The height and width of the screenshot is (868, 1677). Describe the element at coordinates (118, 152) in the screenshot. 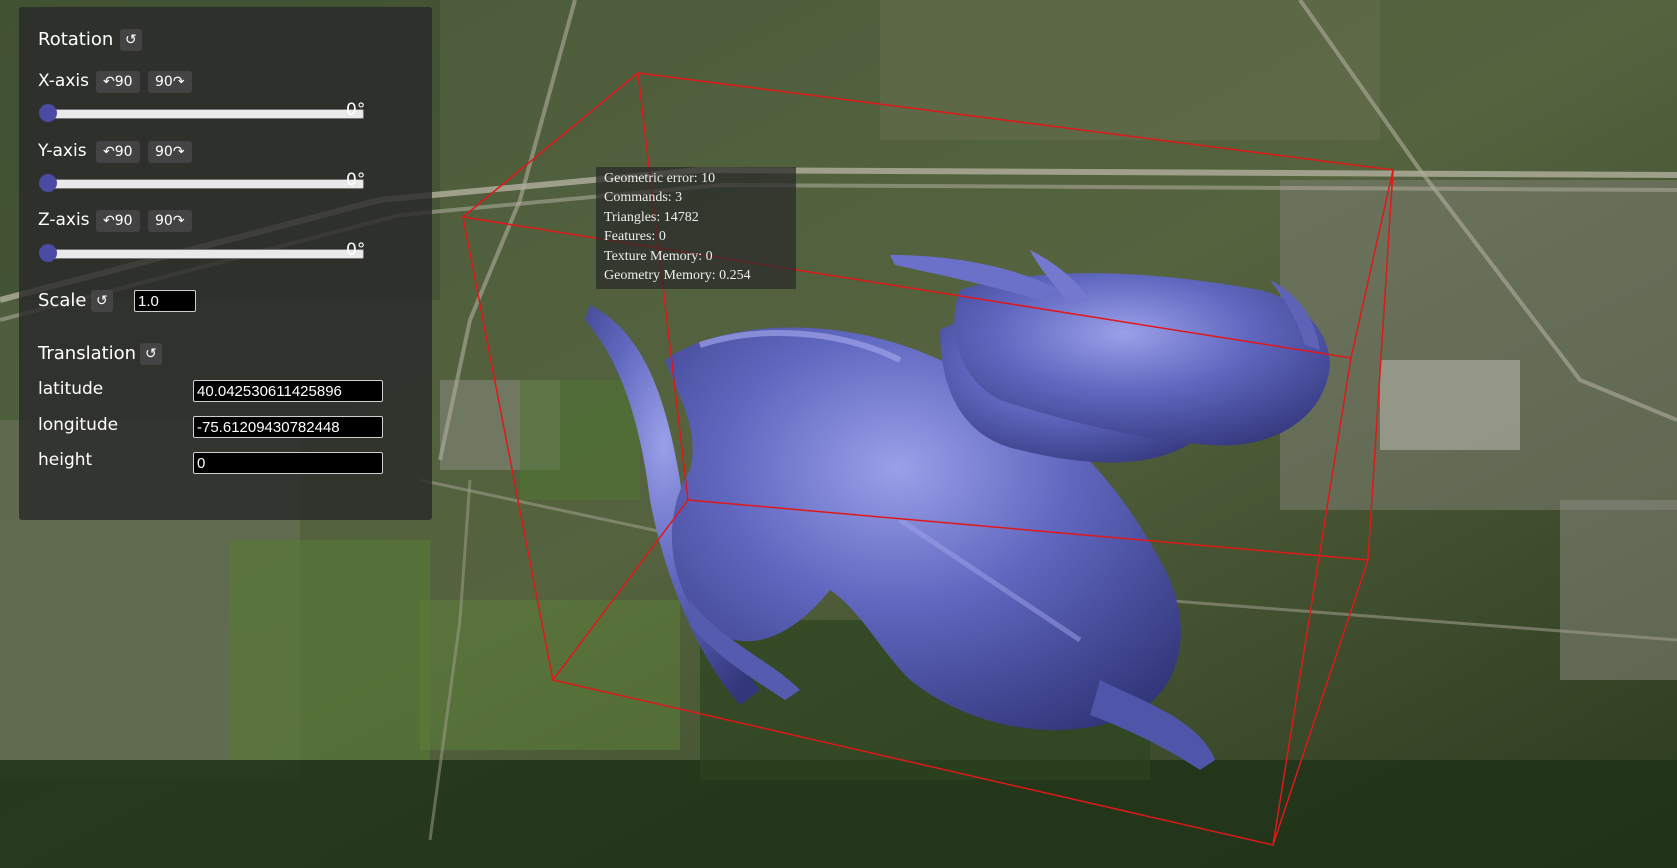

I see `y-rotate-ccw-button: ↶90` at that location.